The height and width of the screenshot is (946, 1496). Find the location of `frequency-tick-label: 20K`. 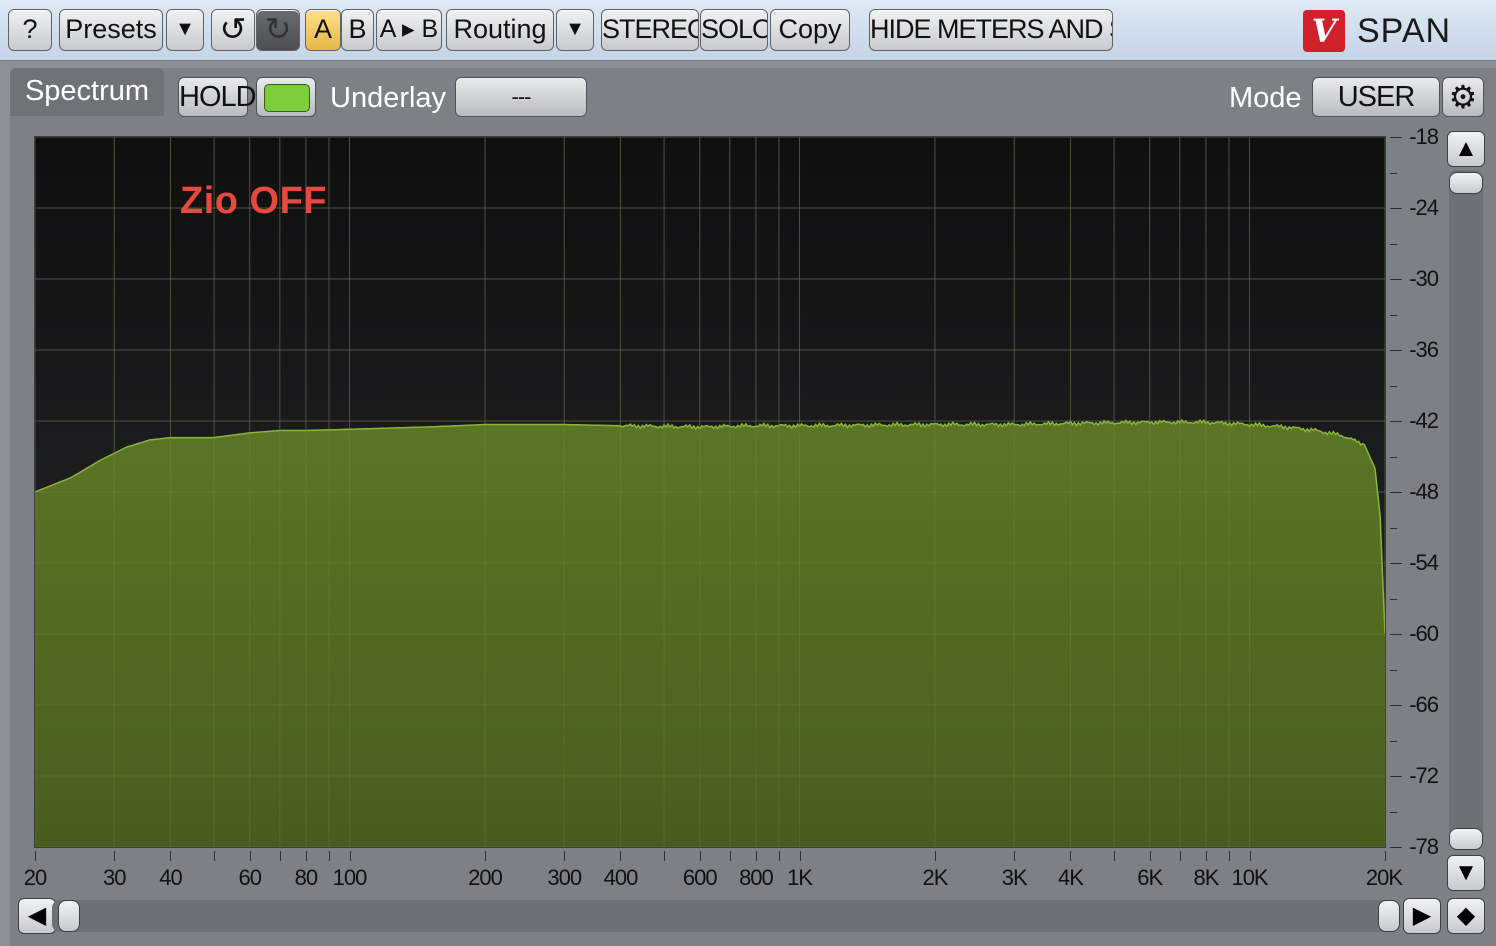

frequency-tick-label: 20K is located at coordinates (1384, 877).